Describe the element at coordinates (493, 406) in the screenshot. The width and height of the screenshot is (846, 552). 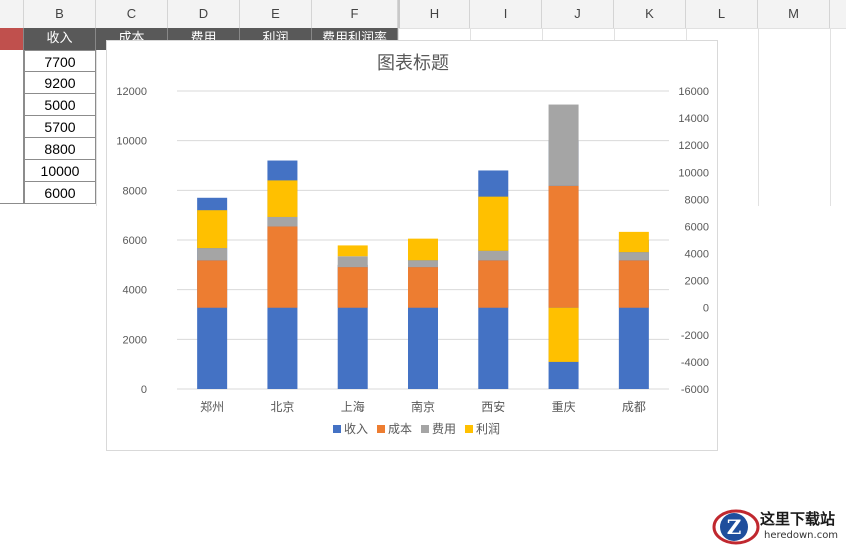
I see `category-label: 西安` at that location.